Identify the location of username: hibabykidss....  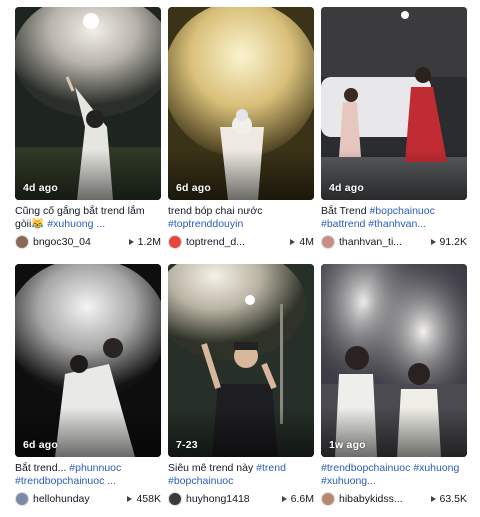
(383, 499).